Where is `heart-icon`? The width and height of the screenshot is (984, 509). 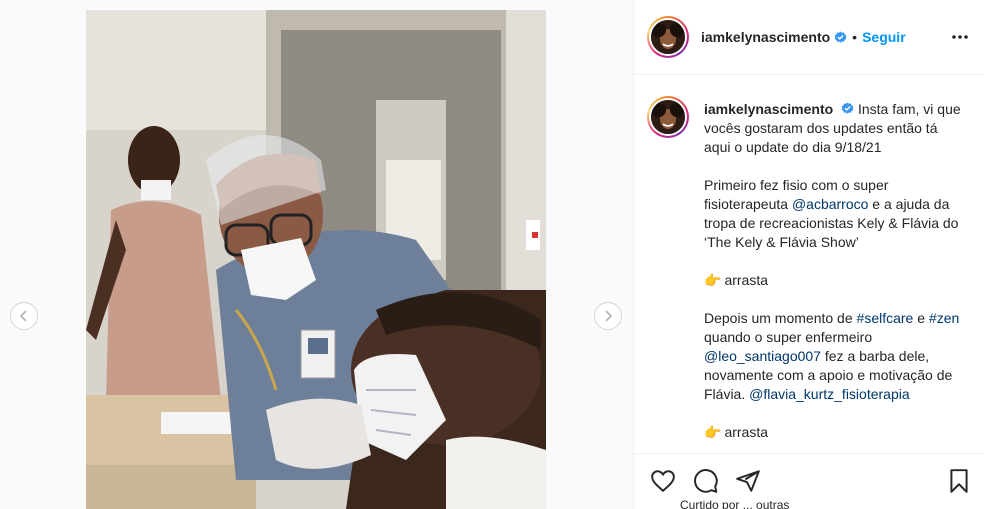
heart-icon is located at coordinates (663, 481).